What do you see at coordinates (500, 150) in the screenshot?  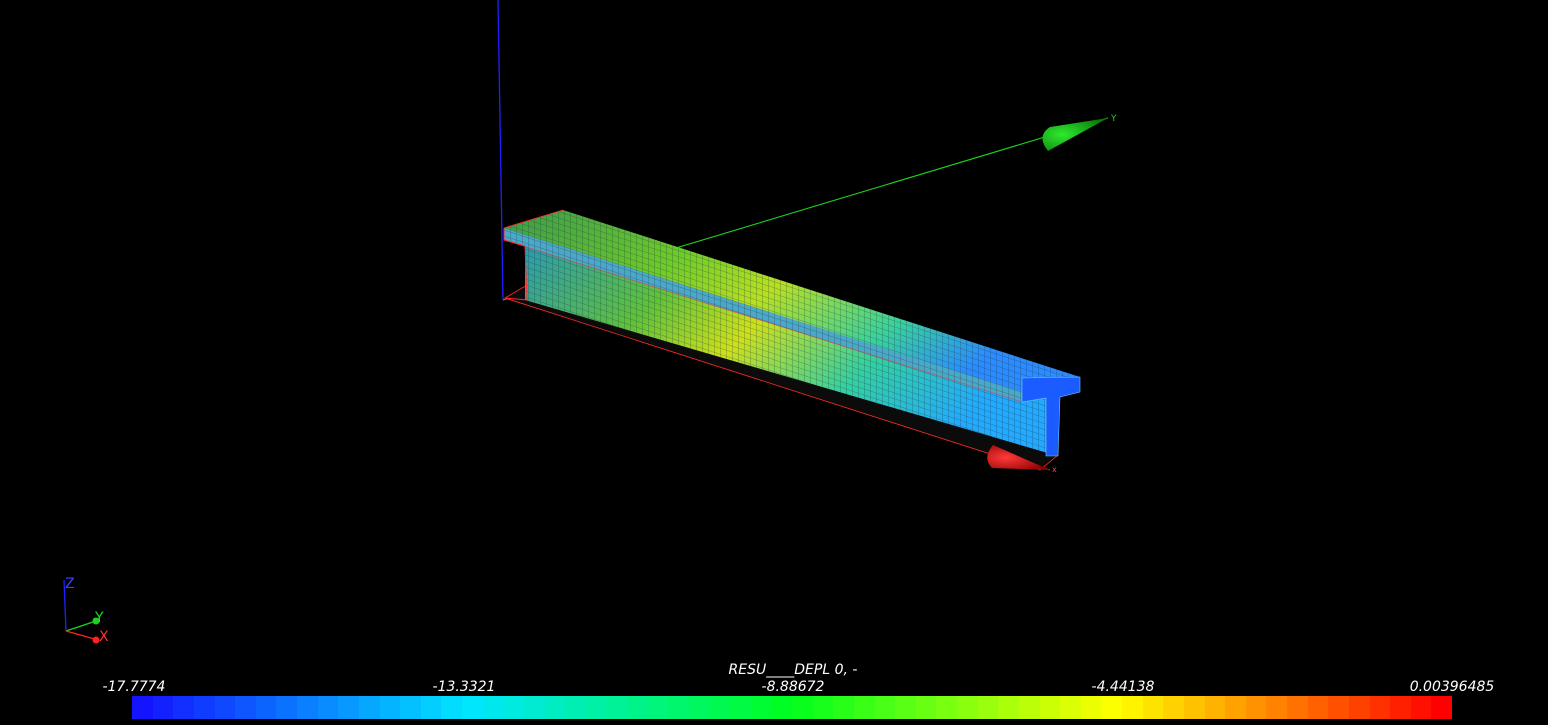 I see `z-axis-line` at bounding box center [500, 150].